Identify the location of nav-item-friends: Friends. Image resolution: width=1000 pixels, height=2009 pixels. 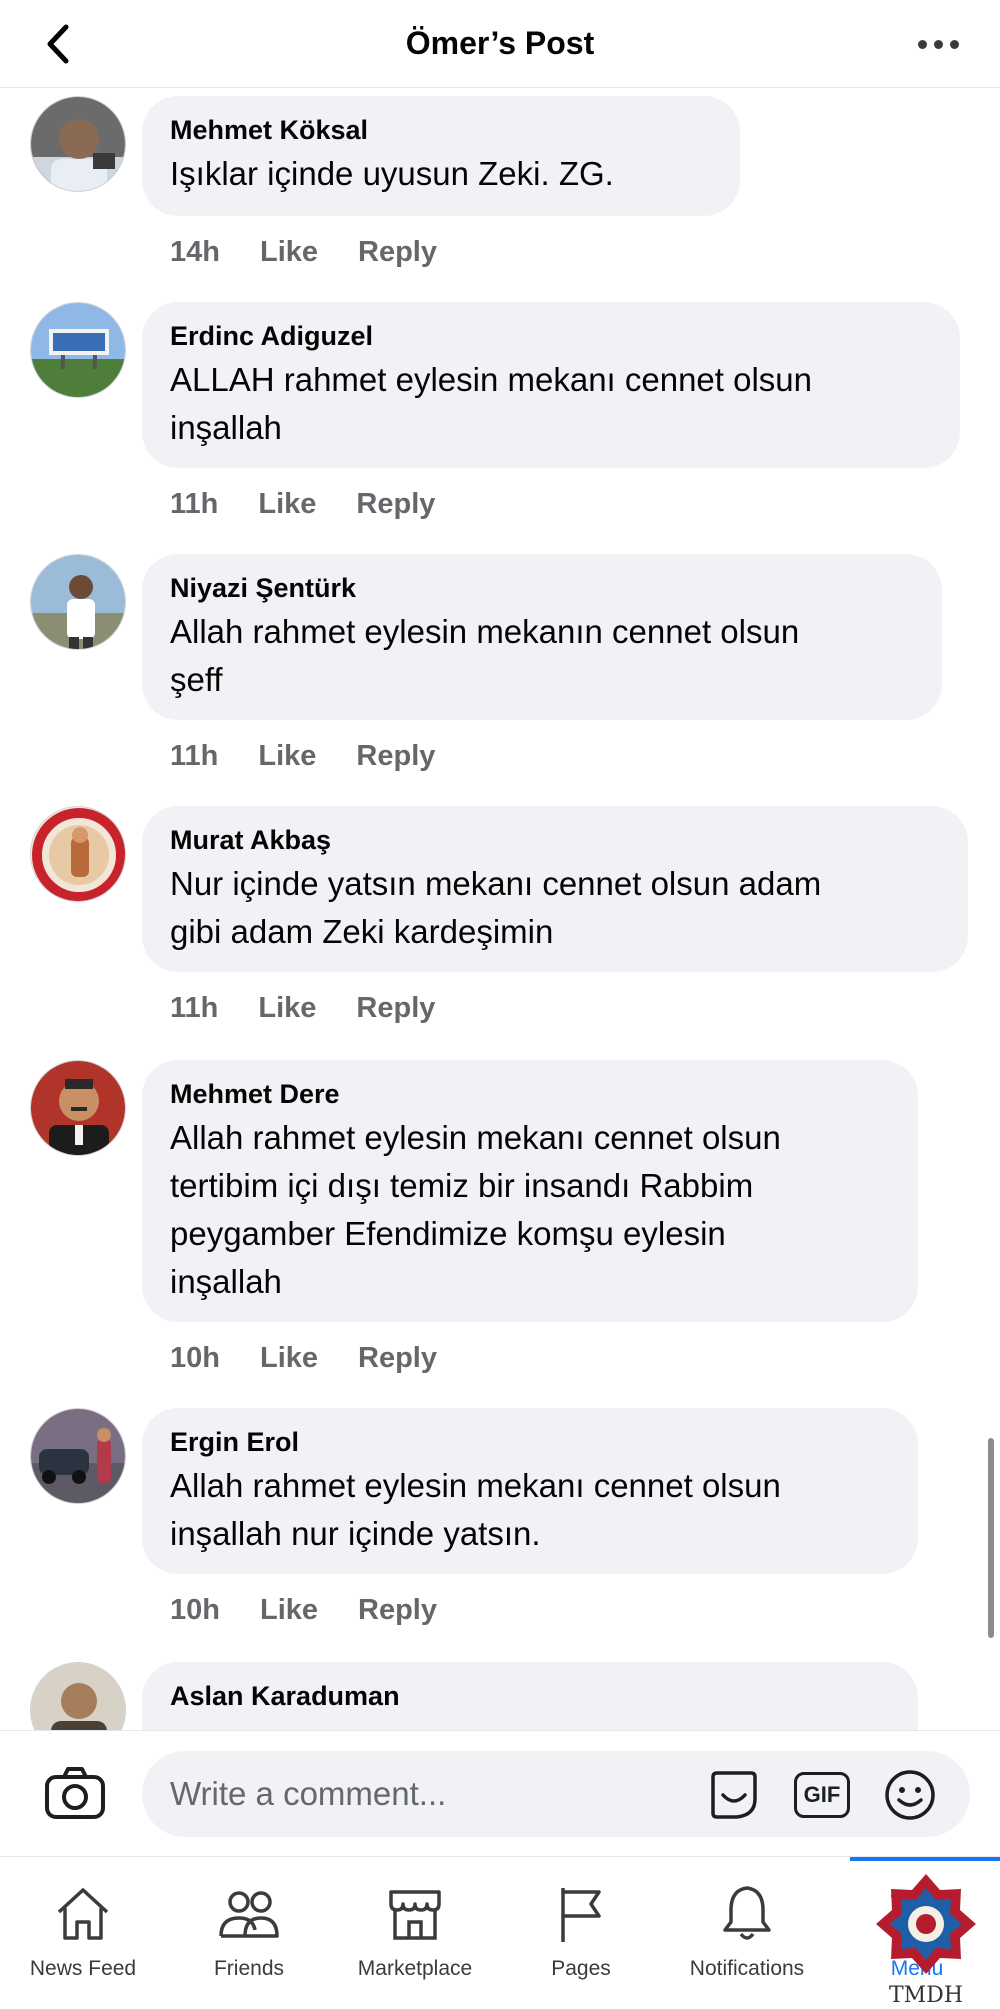
(249, 1939).